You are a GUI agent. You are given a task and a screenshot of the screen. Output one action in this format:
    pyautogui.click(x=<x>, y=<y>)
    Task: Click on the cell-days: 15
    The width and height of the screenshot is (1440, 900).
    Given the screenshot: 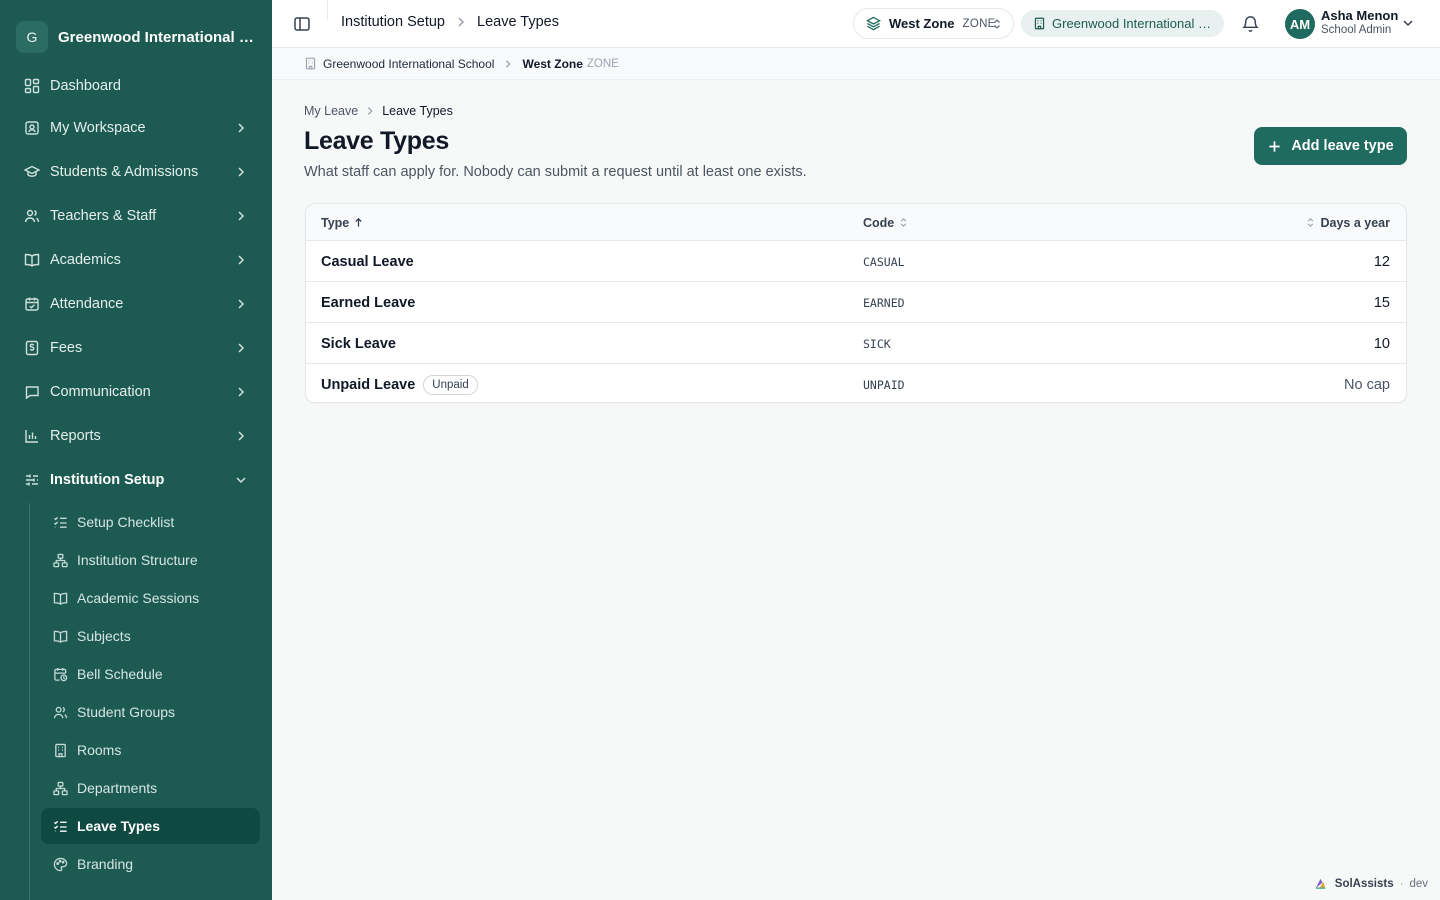 What is the action you would take?
    pyautogui.click(x=1381, y=302)
    